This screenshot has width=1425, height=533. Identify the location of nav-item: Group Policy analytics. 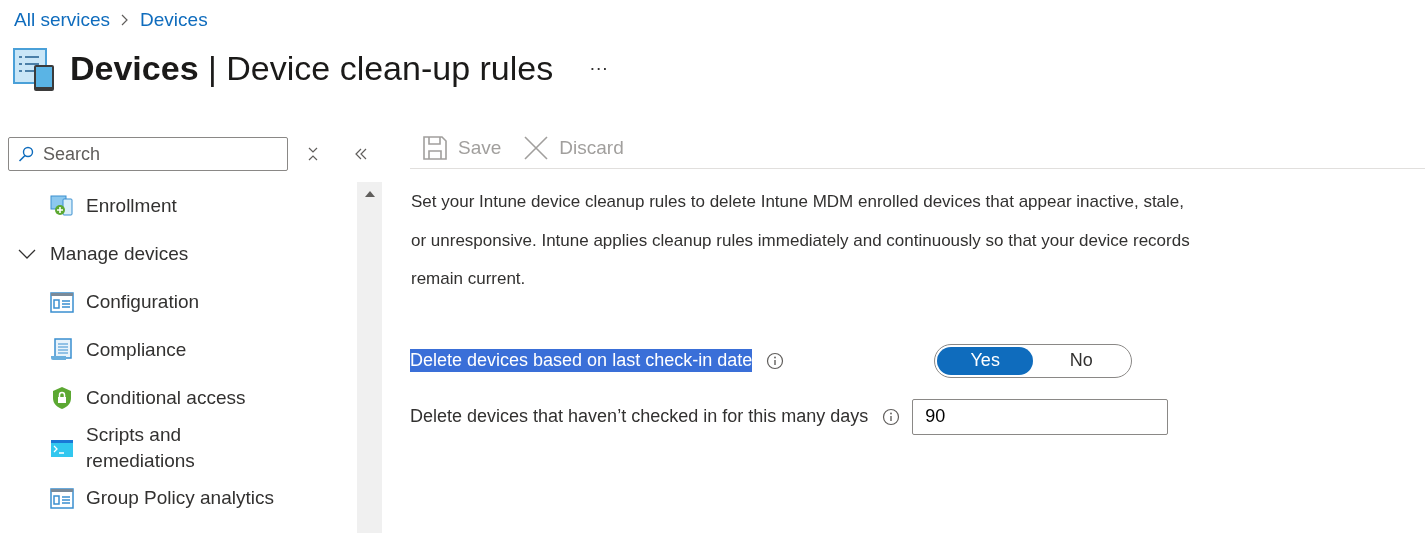
(178, 498).